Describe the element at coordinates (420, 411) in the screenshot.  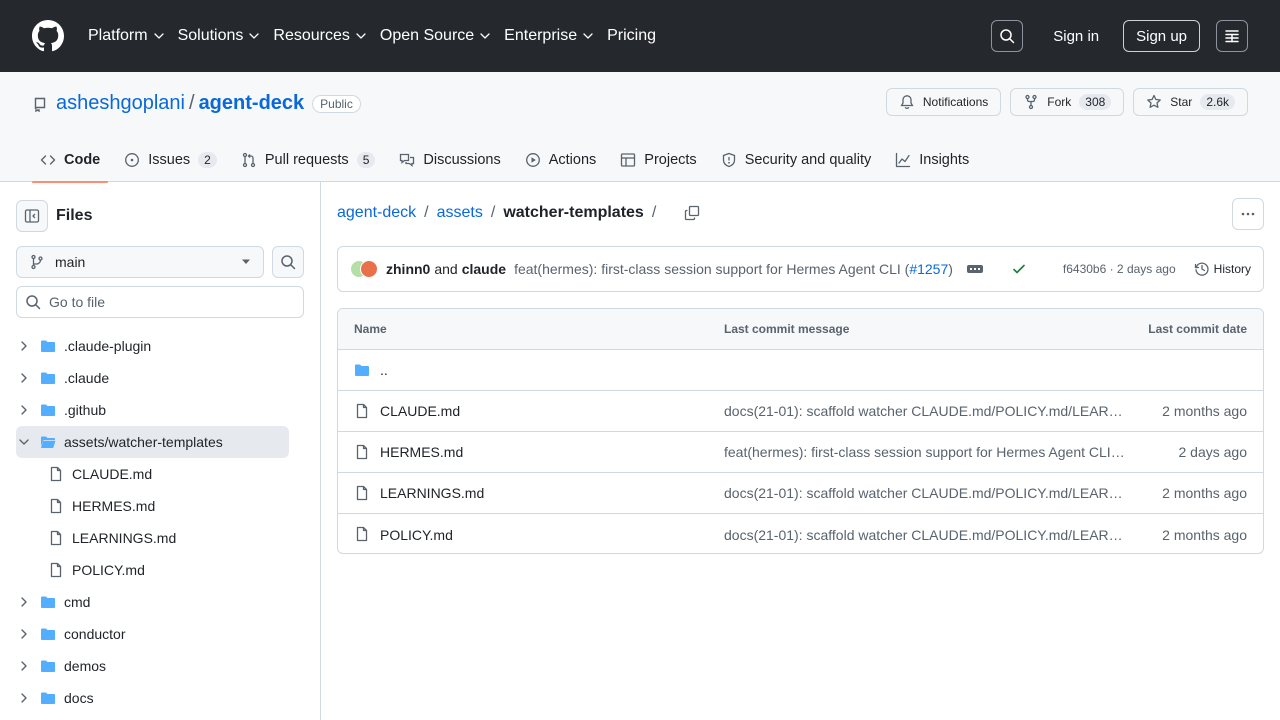
I see `file-name-link: CLAUDE.md` at that location.